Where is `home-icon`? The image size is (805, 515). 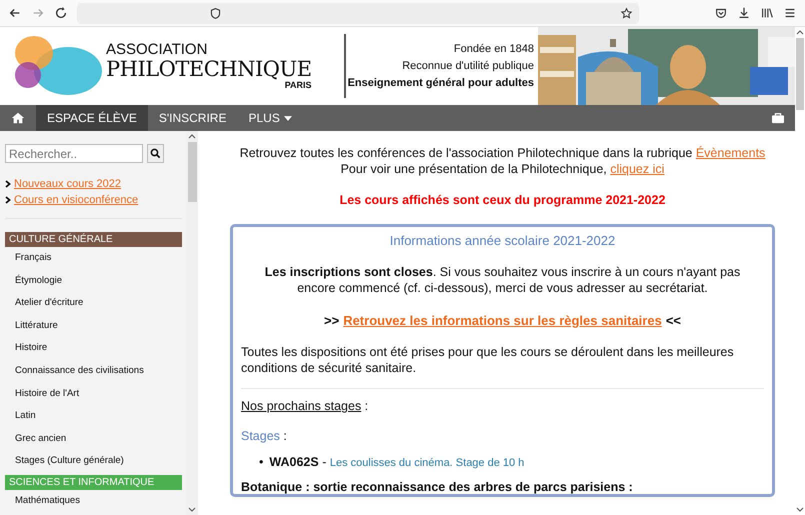
home-icon is located at coordinates (18, 118).